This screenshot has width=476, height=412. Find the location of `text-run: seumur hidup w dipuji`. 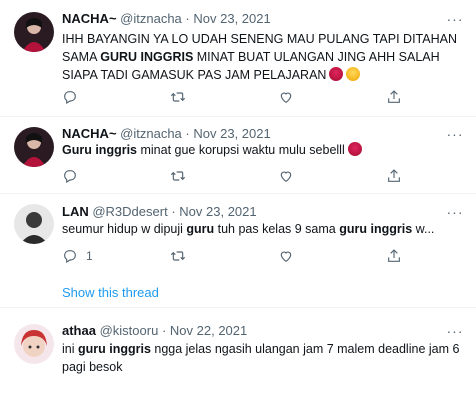

text-run: seumur hidup w dipuji is located at coordinates (124, 229).